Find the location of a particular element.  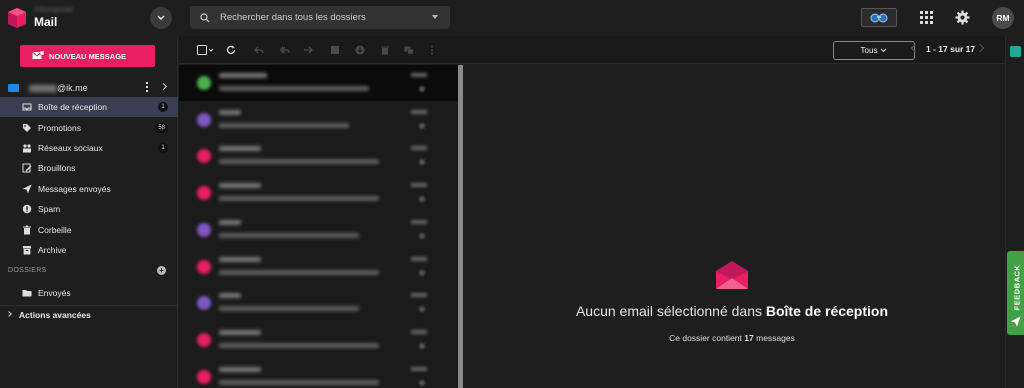

feedback-button: FEEDBACK is located at coordinates (1015, 293).